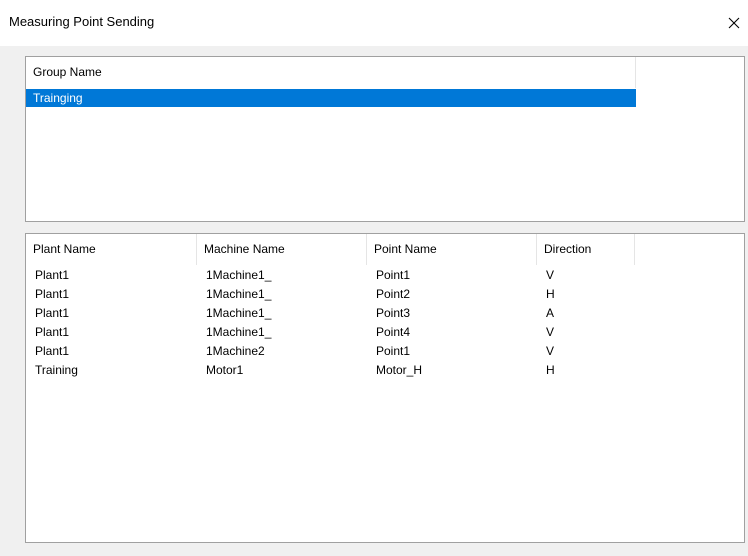 The height and width of the screenshot is (556, 748). I want to click on column-header-direction: Direction, so click(586, 249).